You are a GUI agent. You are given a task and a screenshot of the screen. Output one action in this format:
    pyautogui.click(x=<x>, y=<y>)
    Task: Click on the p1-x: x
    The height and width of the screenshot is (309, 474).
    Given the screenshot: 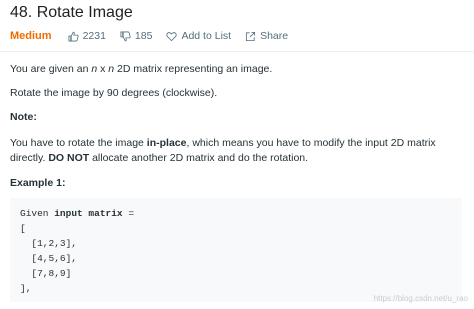 What is the action you would take?
    pyautogui.click(x=103, y=69)
    